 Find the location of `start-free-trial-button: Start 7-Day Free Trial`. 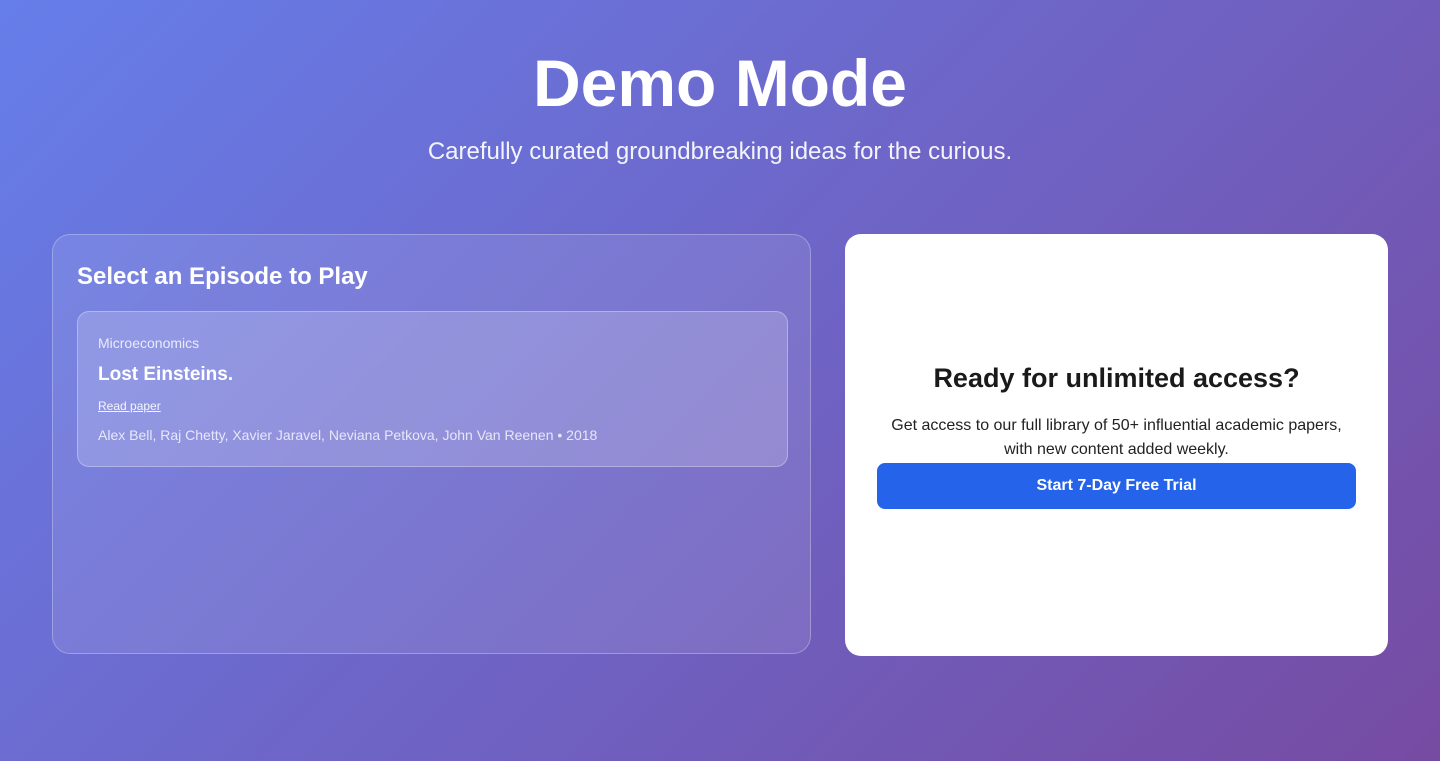

start-free-trial-button: Start 7-Day Free Trial is located at coordinates (1116, 486).